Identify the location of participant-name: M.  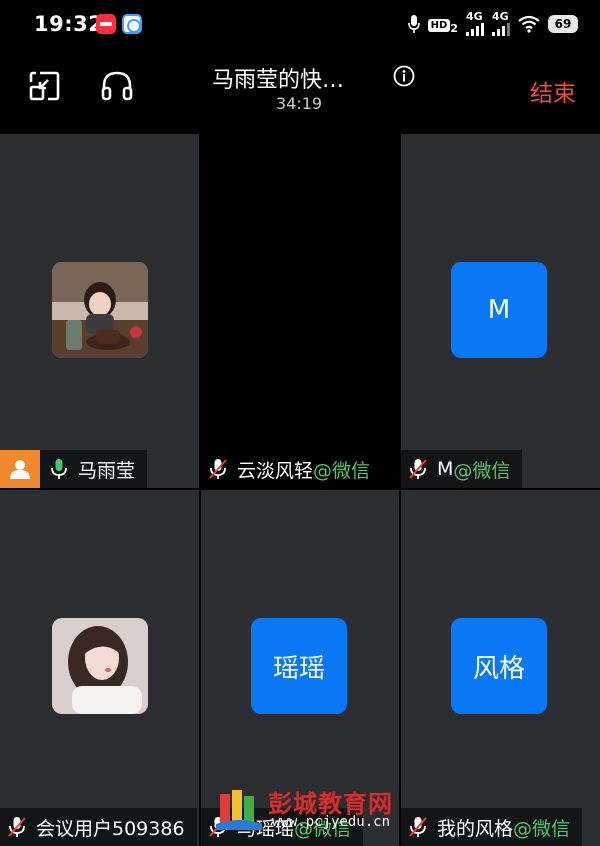
(445, 469).